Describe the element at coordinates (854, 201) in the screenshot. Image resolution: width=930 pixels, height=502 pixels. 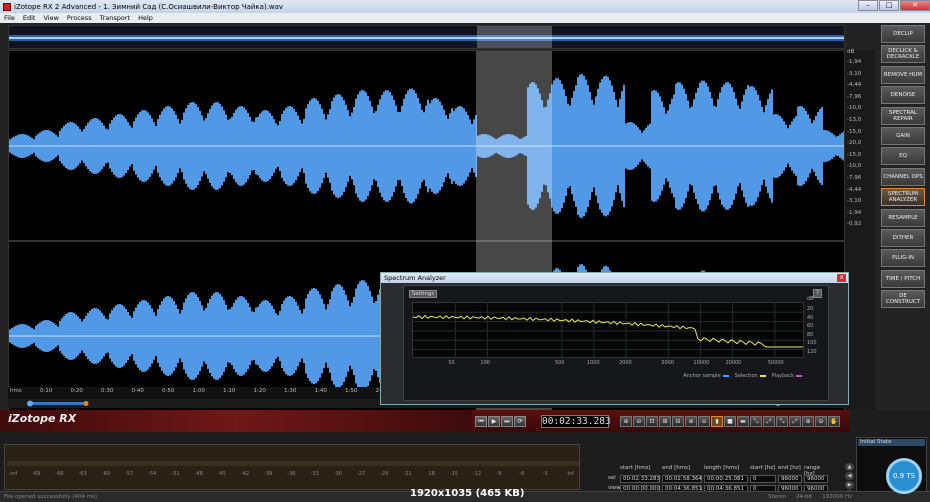
I see `amp-scale-tick: -3,10` at that location.